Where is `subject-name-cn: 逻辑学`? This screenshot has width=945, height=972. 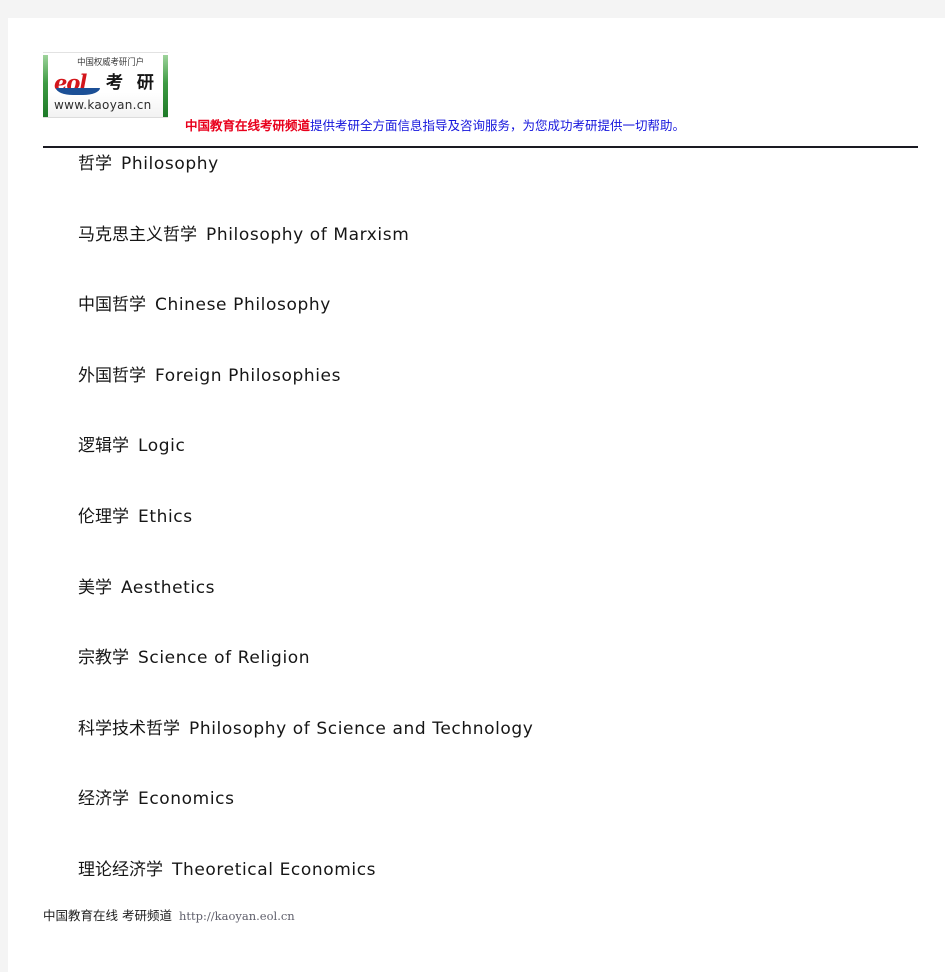
subject-name-cn: 逻辑学 is located at coordinates (103, 446).